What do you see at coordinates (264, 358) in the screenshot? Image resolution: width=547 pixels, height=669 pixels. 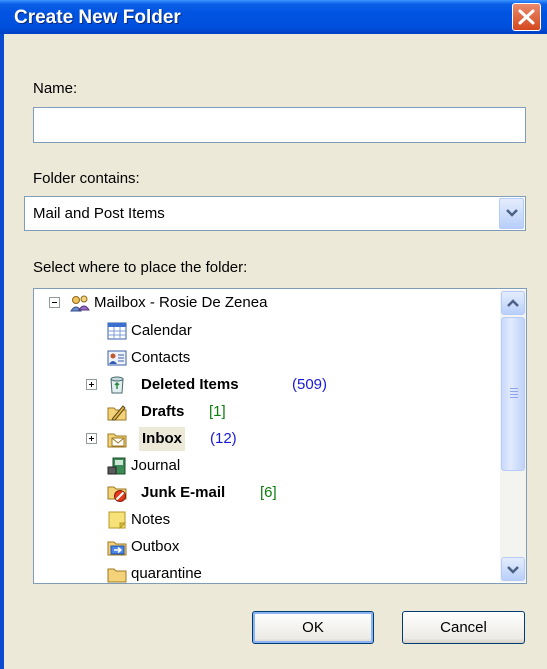 I see `tree-item-contacts: Contacts` at bounding box center [264, 358].